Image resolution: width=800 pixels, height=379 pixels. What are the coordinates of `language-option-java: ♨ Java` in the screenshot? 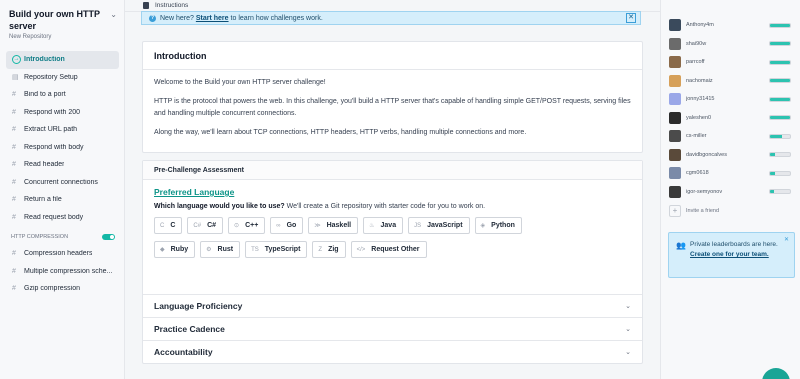 It's located at (383, 225).